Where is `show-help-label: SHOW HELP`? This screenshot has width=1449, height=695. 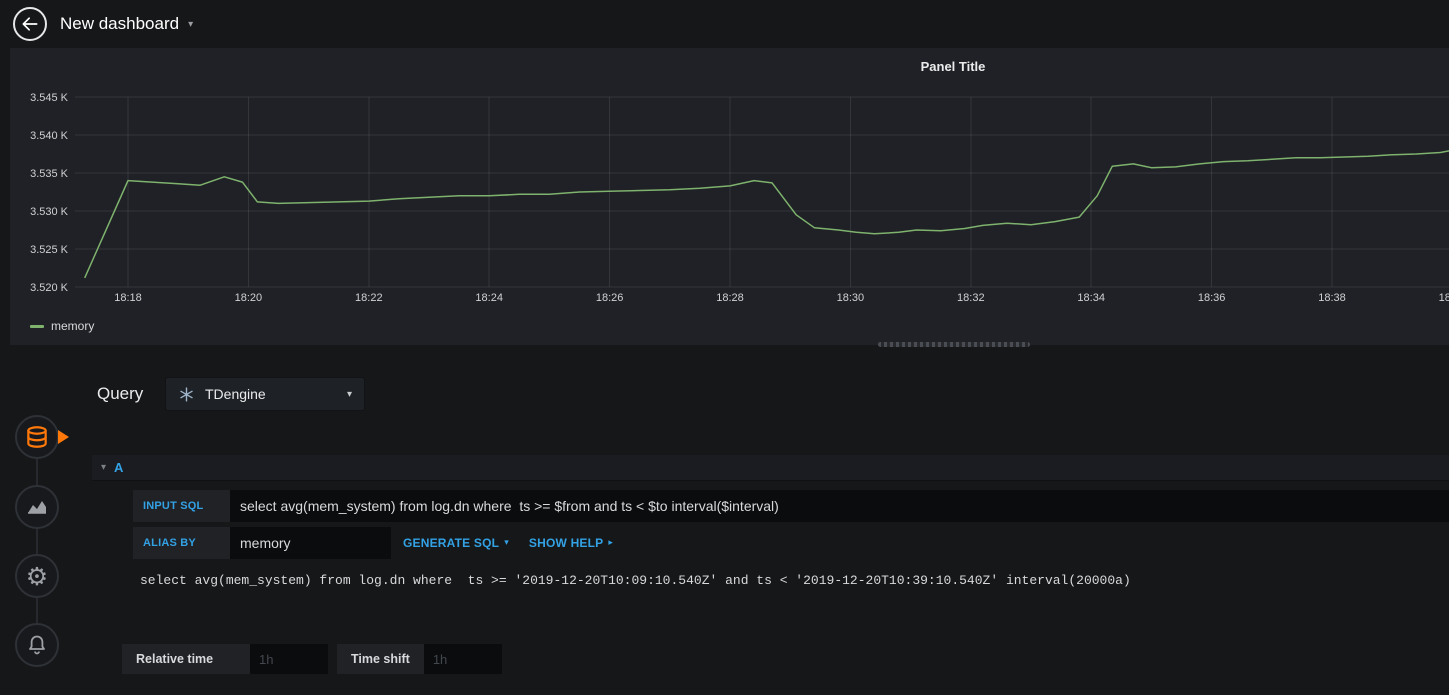
show-help-label: SHOW HELP is located at coordinates (566, 543).